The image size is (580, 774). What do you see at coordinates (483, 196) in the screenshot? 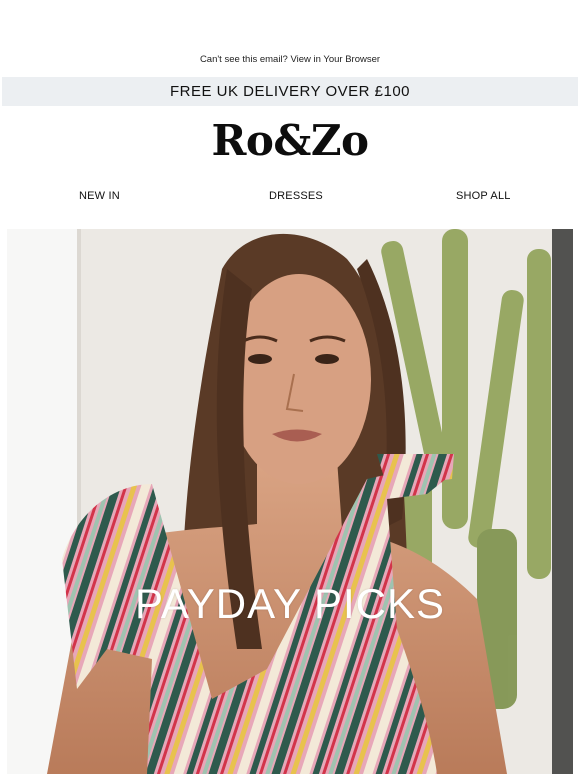
I see `nav-shop-all: SHOP ALL` at bounding box center [483, 196].